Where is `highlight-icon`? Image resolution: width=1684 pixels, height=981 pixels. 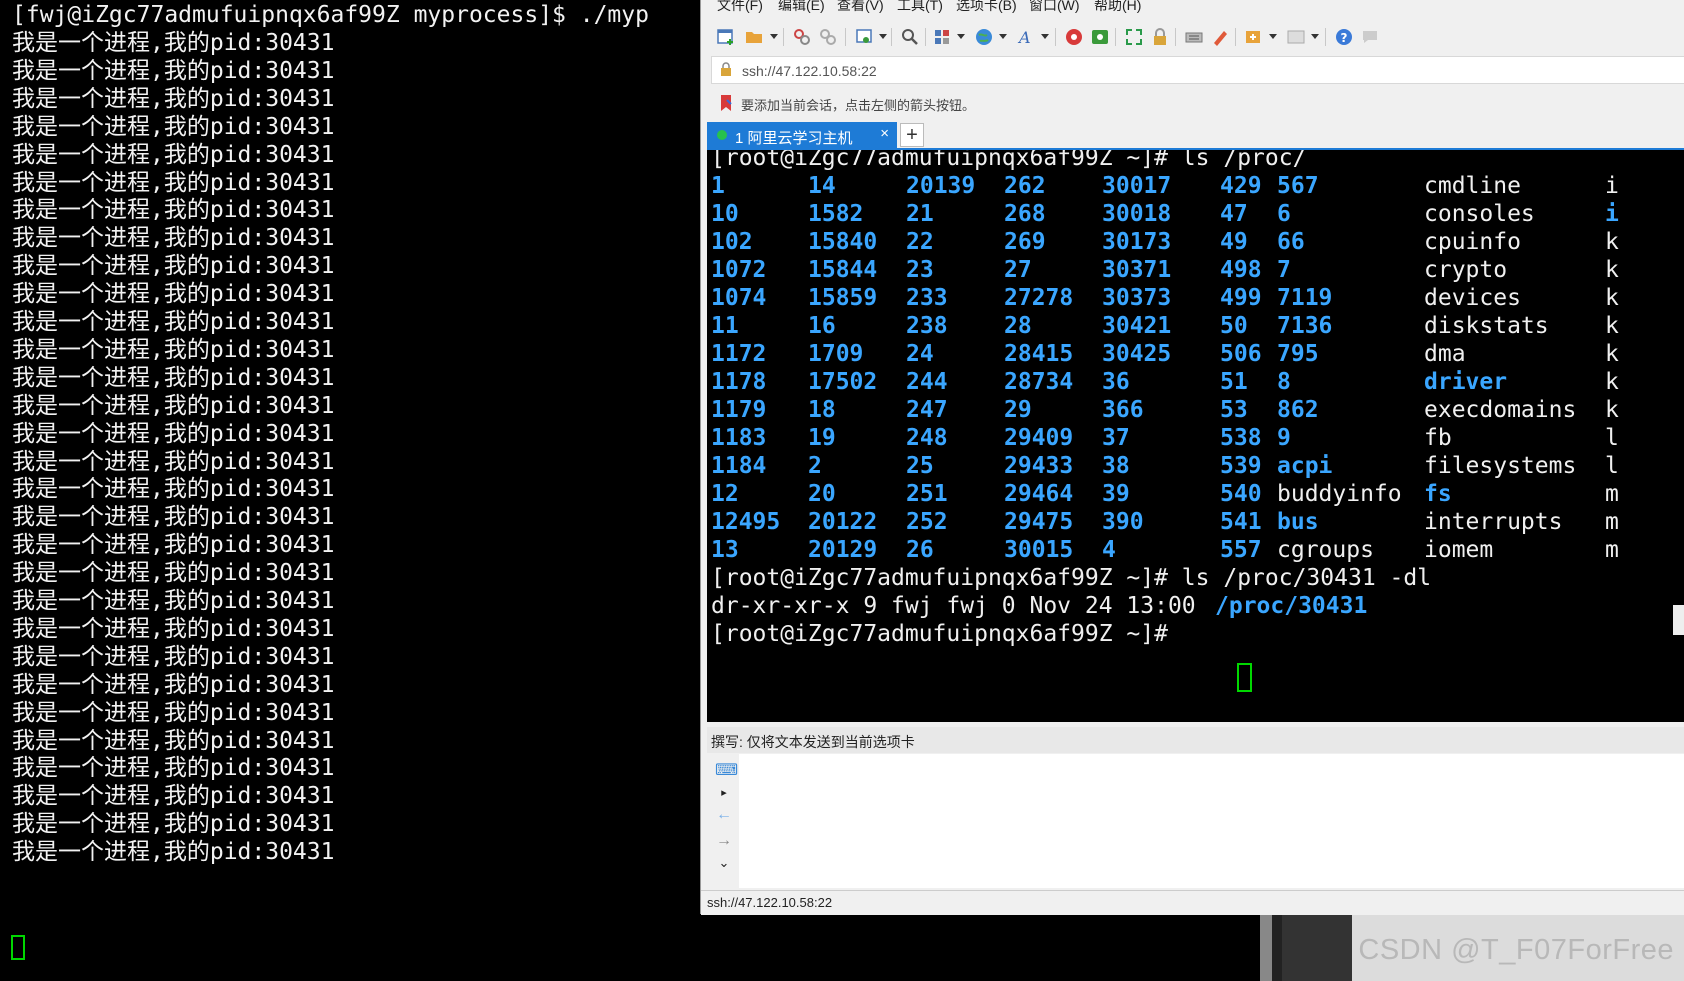 highlight-icon is located at coordinates (1220, 37).